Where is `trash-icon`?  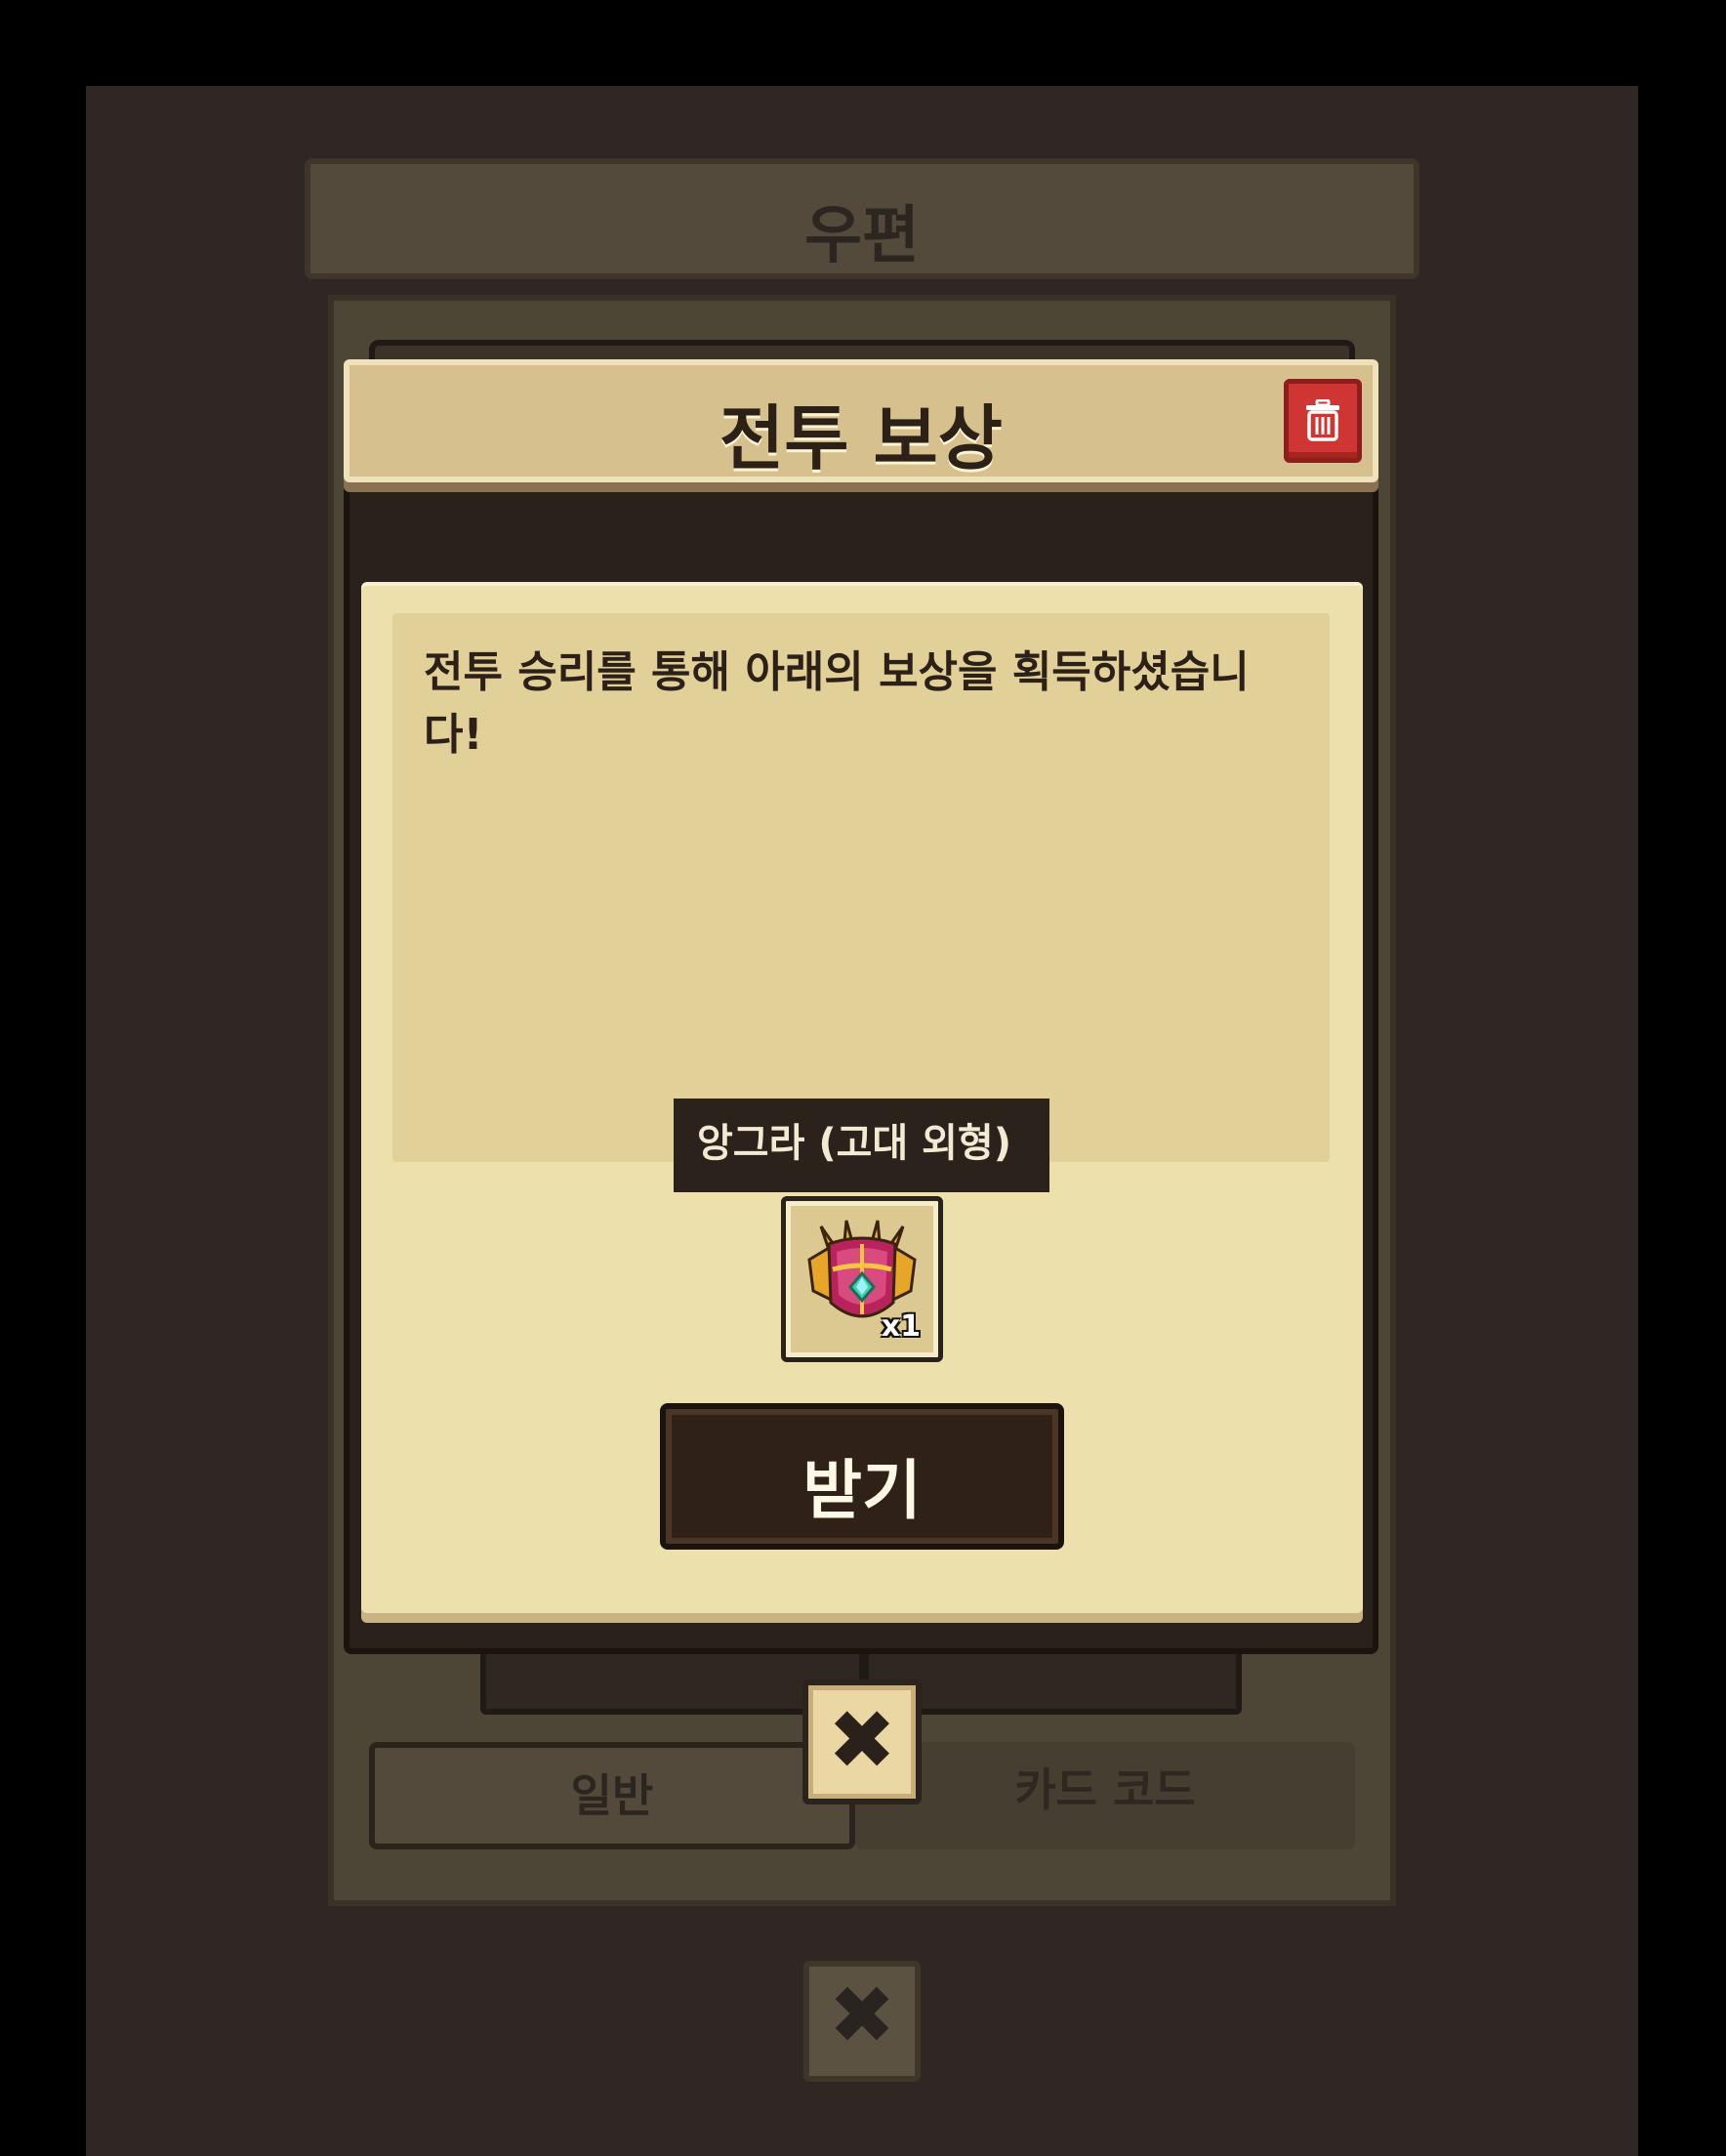 trash-icon is located at coordinates (1322, 420).